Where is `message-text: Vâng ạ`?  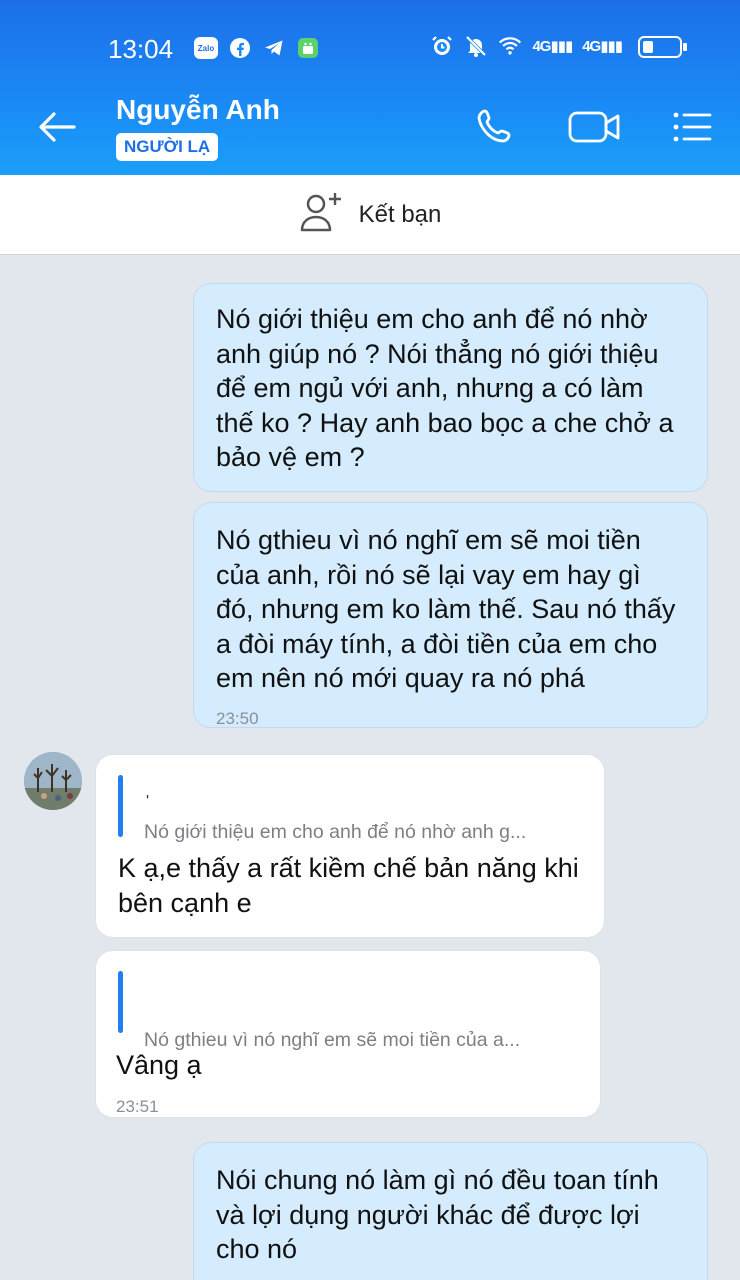 message-text: Vâng ạ is located at coordinates (159, 1065).